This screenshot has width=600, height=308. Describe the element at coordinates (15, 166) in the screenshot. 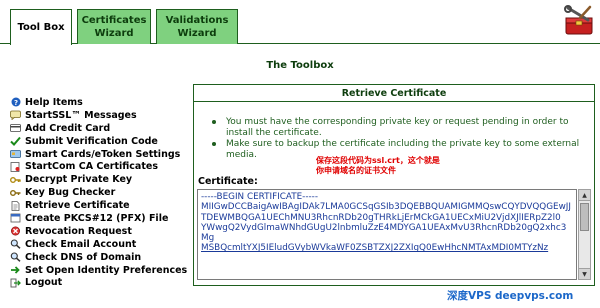

I see `certificate-icon` at that location.